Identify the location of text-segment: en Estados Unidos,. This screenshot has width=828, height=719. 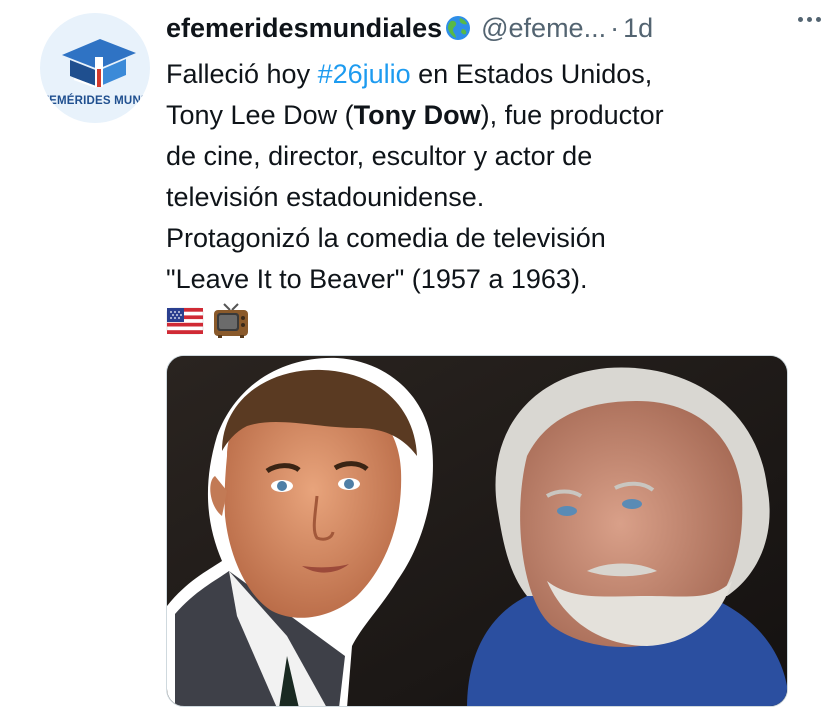
(531, 74).